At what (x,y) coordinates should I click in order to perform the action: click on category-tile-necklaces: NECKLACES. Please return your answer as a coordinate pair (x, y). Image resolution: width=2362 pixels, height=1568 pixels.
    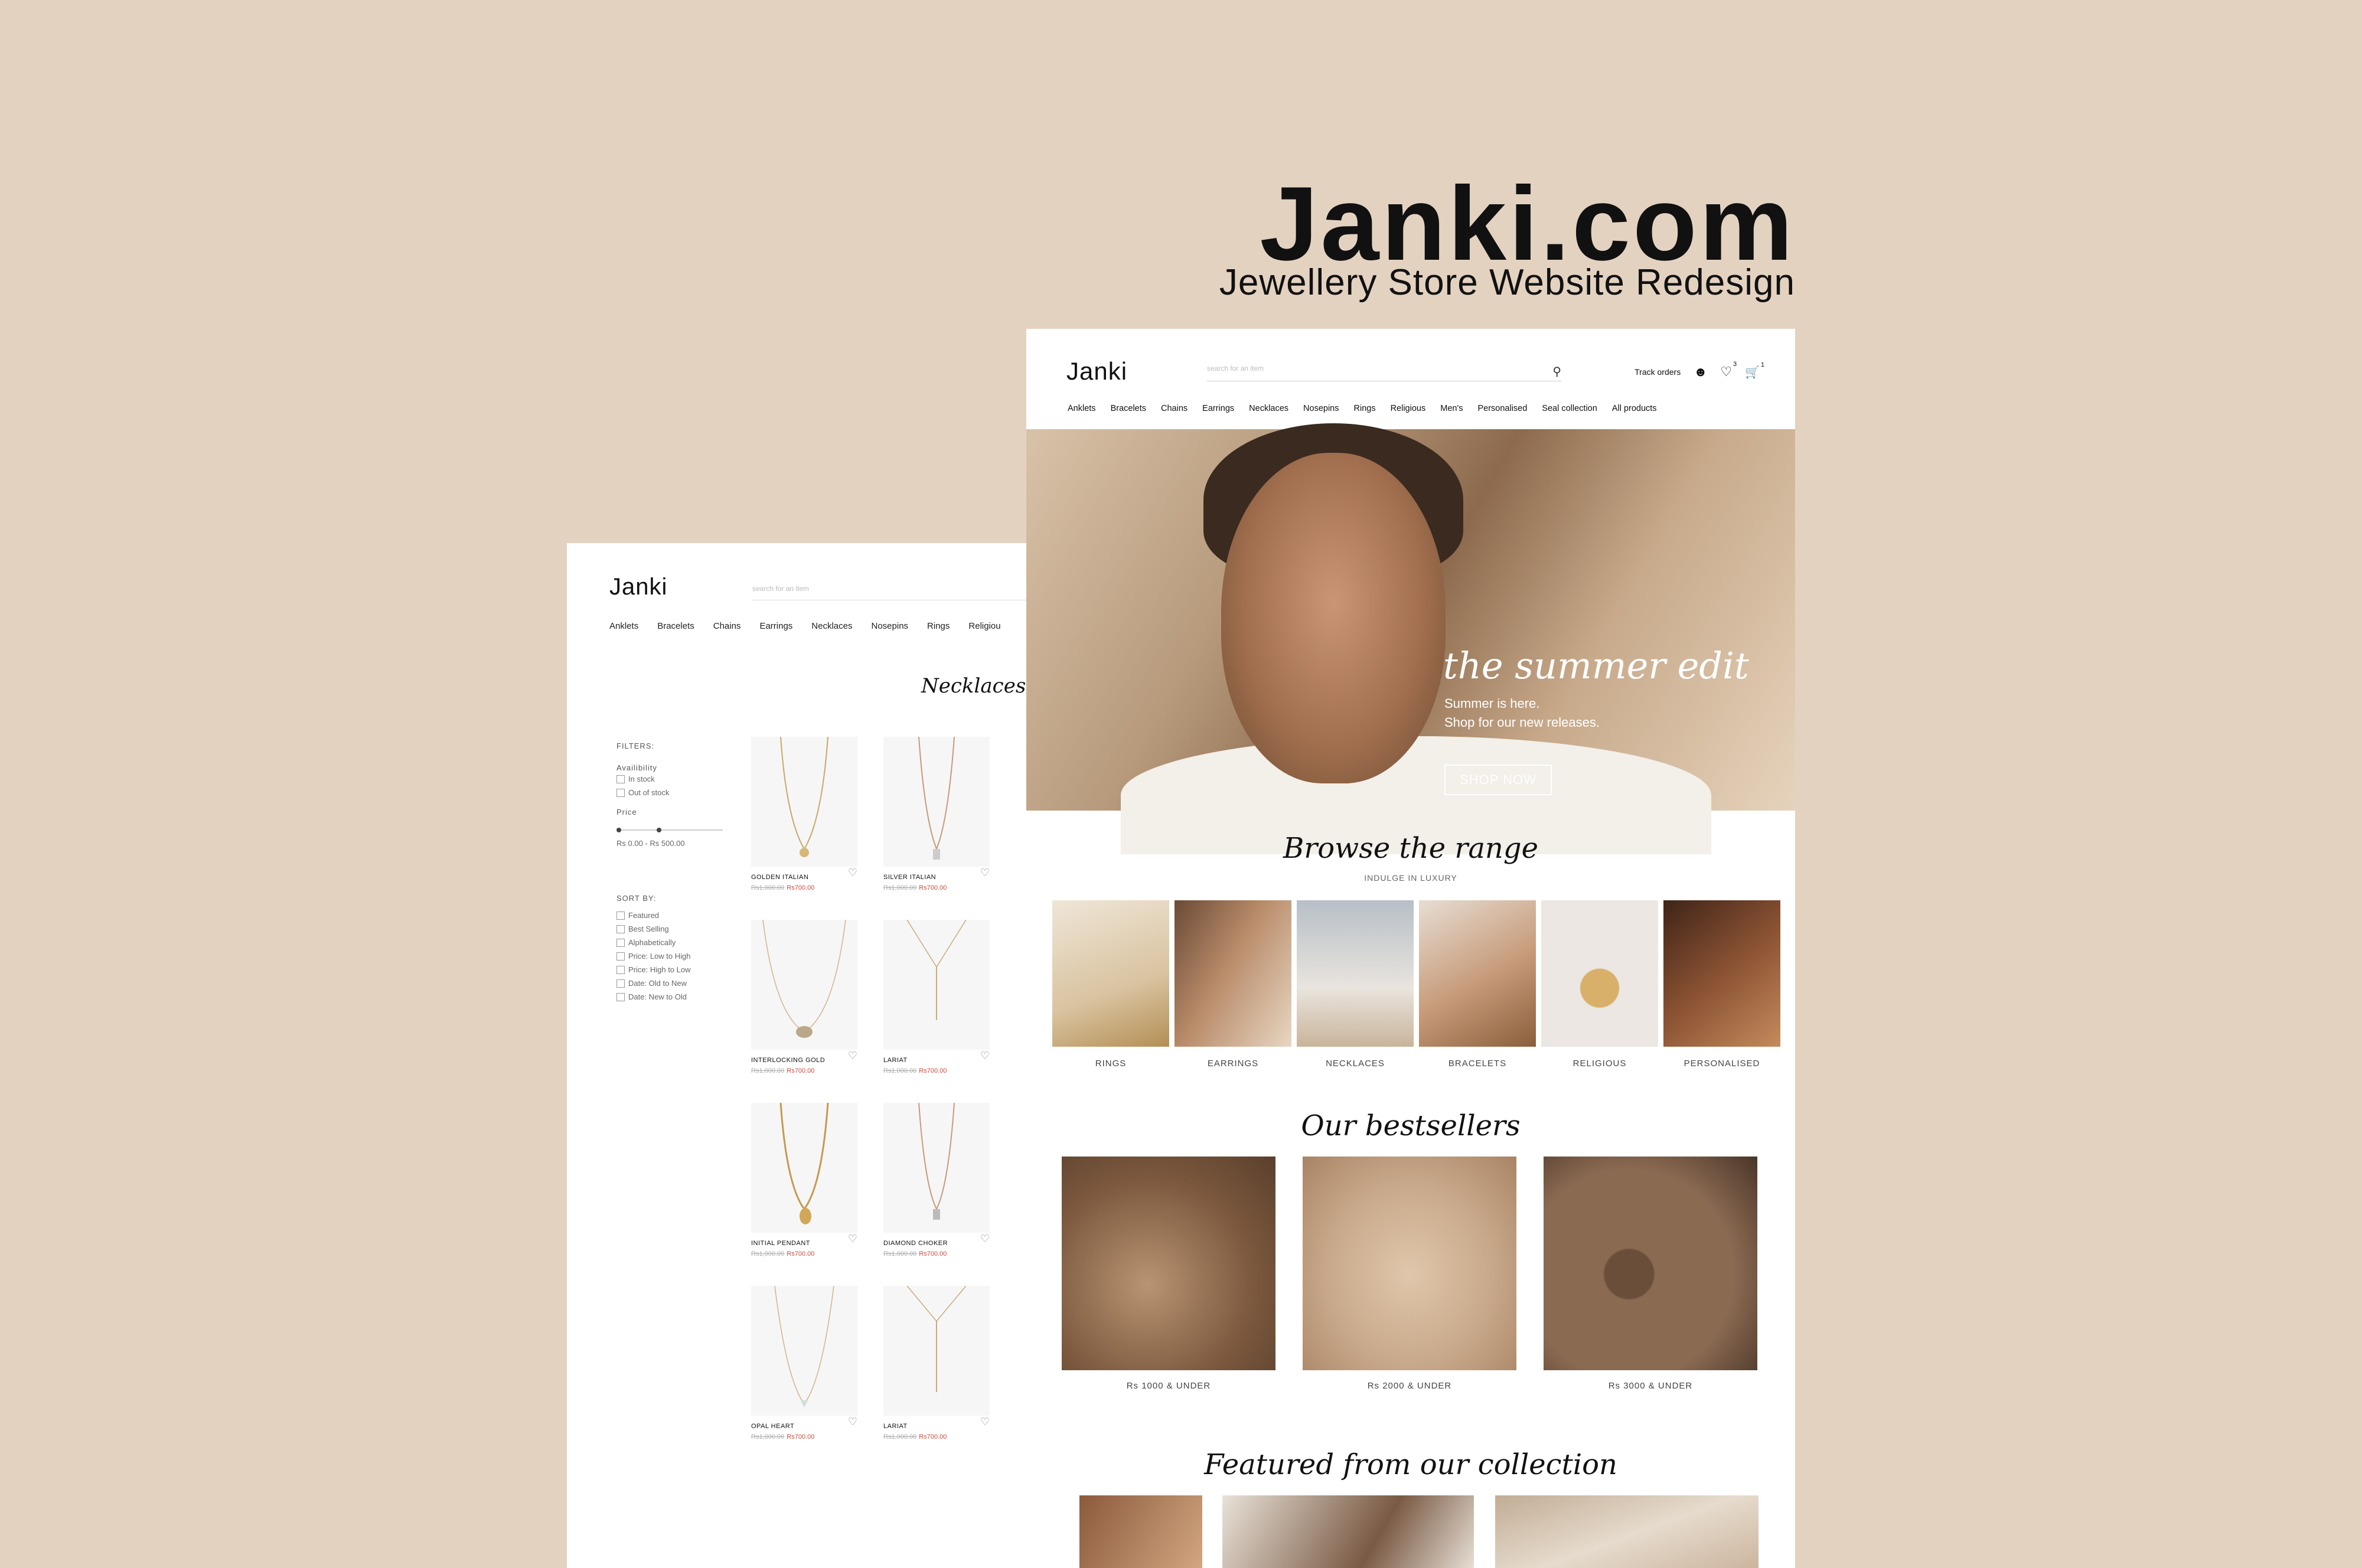
    Looking at the image, I should click on (1355, 985).